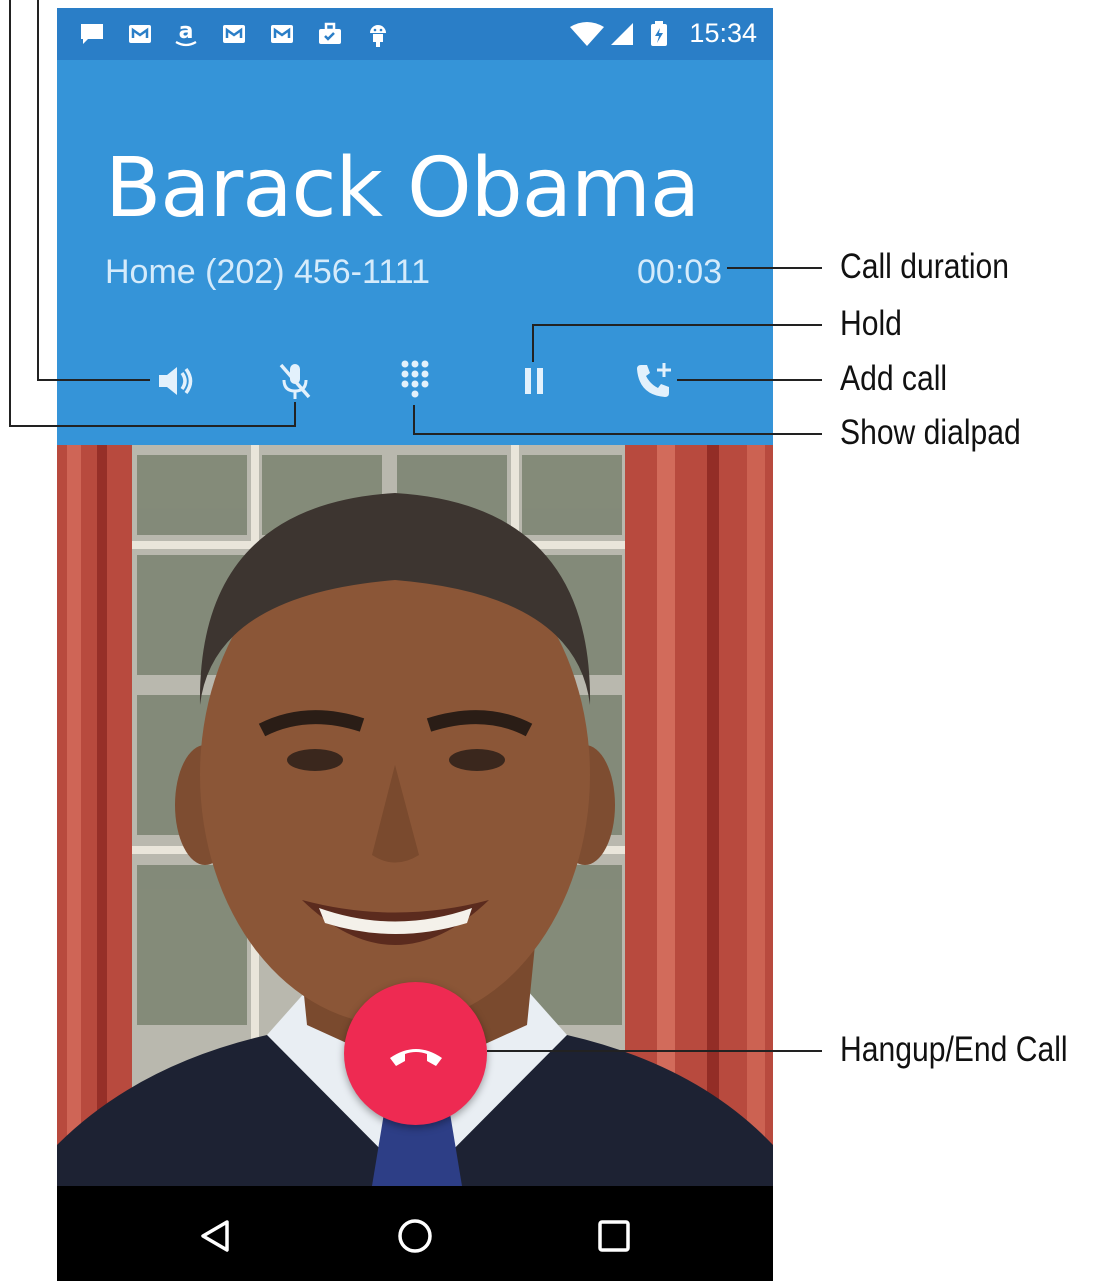  I want to click on home-icon, so click(415, 1236).